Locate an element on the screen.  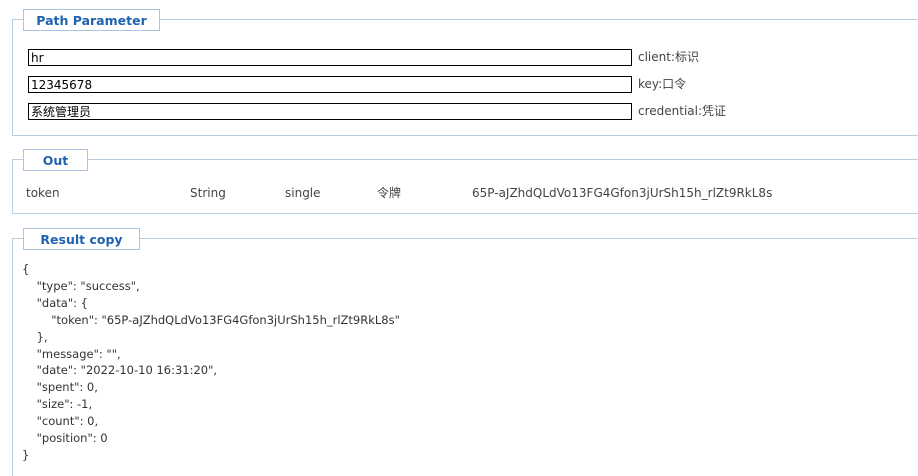
credential-input is located at coordinates (330, 111).